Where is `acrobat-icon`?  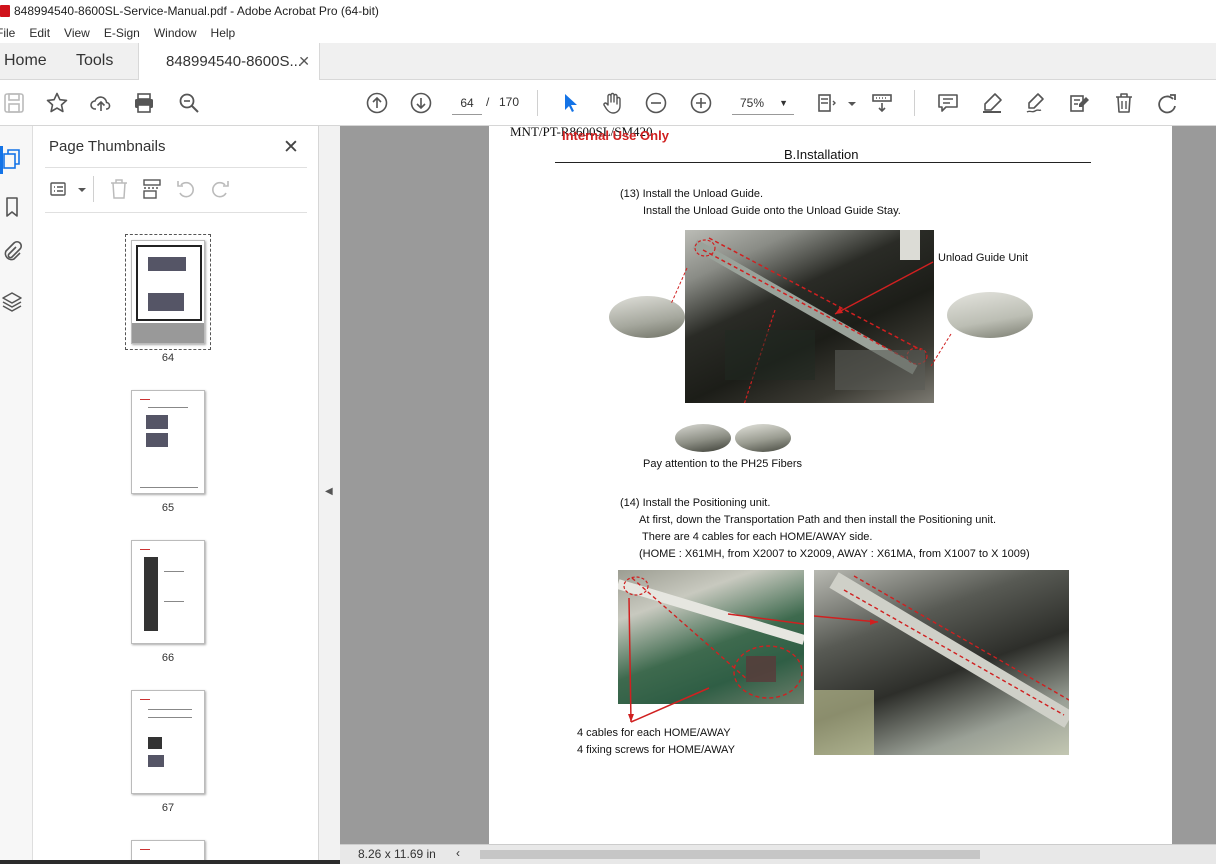
acrobat-icon is located at coordinates (5, 11).